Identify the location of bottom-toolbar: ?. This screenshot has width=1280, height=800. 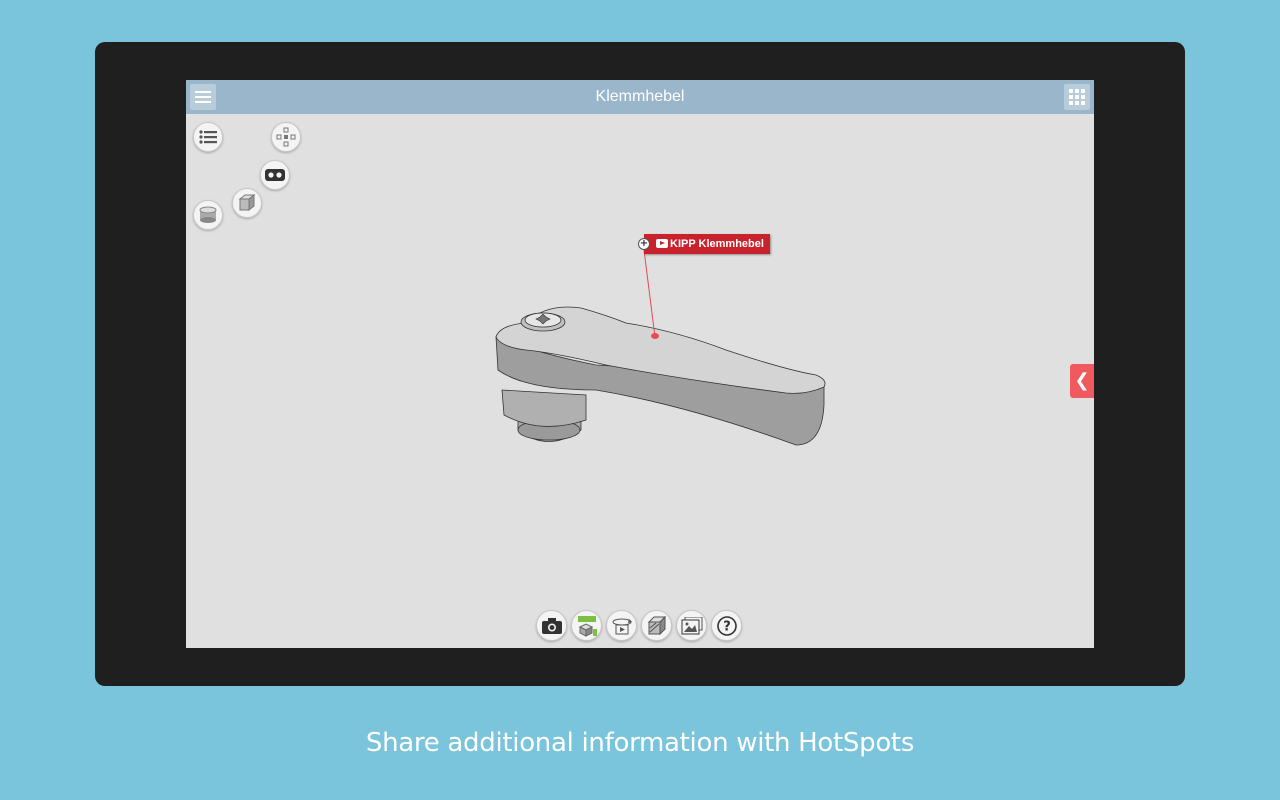
(641, 626).